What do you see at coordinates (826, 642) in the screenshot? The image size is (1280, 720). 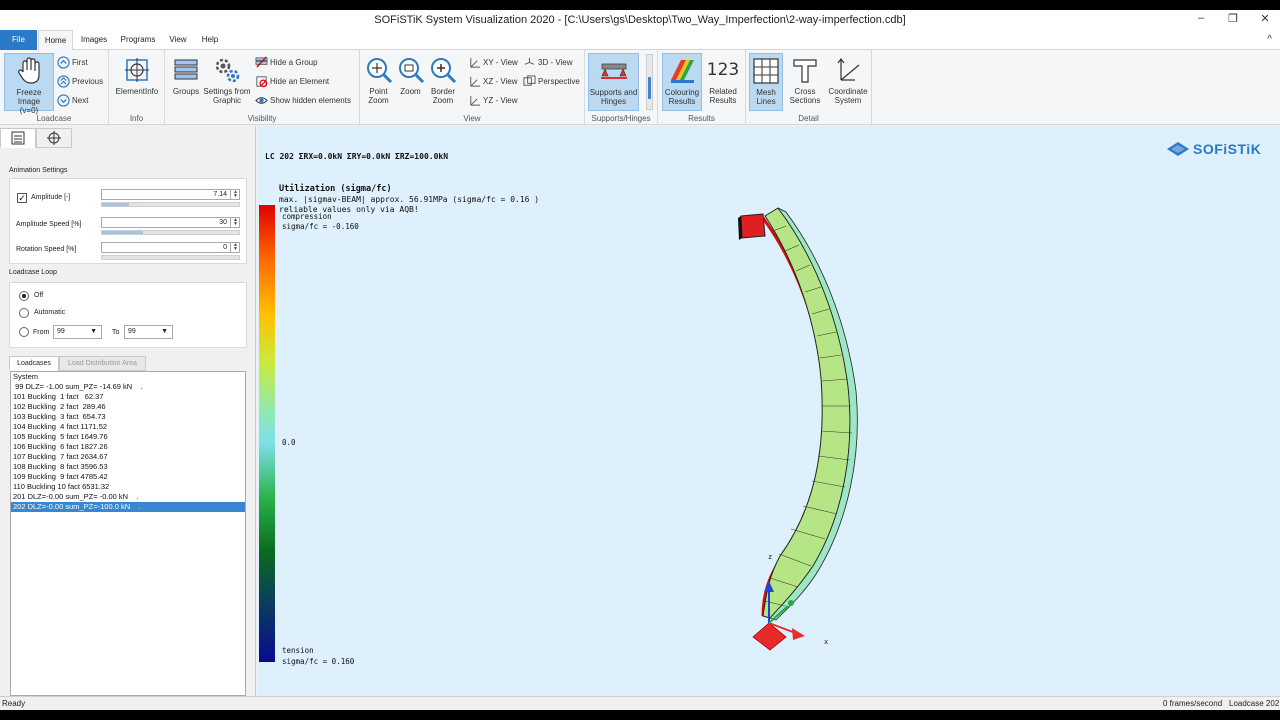 I see `axis-x-label: x` at bounding box center [826, 642].